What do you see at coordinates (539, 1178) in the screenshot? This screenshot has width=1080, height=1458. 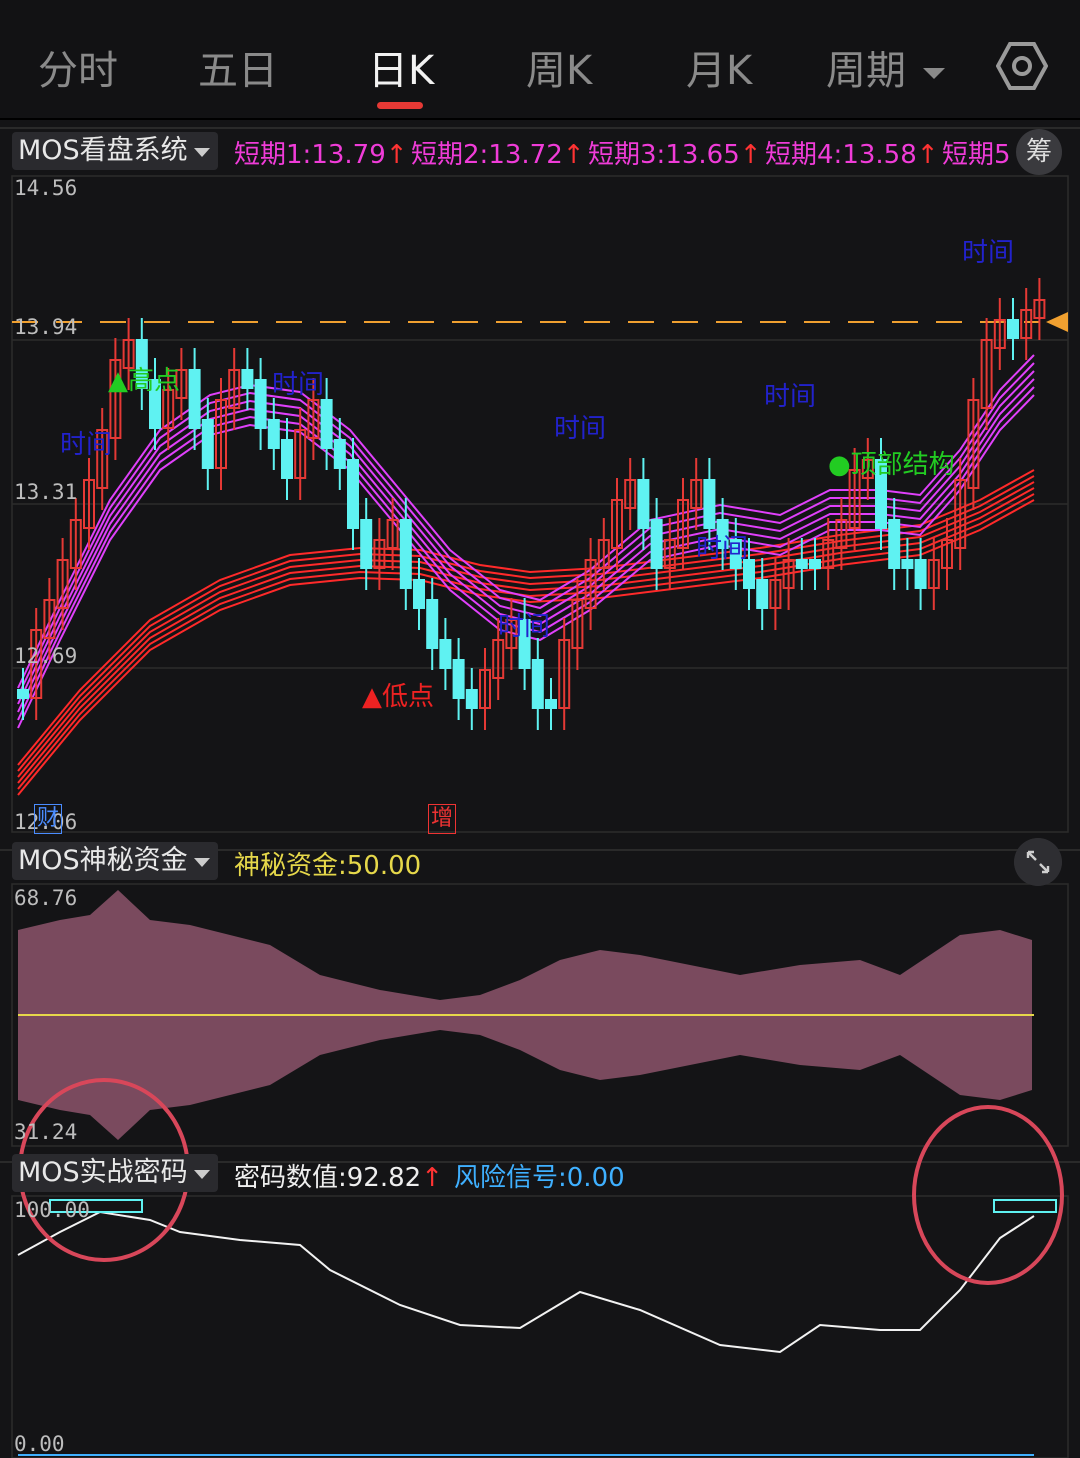 I see `risk-signal-readout: 风险信号:0.00` at bounding box center [539, 1178].